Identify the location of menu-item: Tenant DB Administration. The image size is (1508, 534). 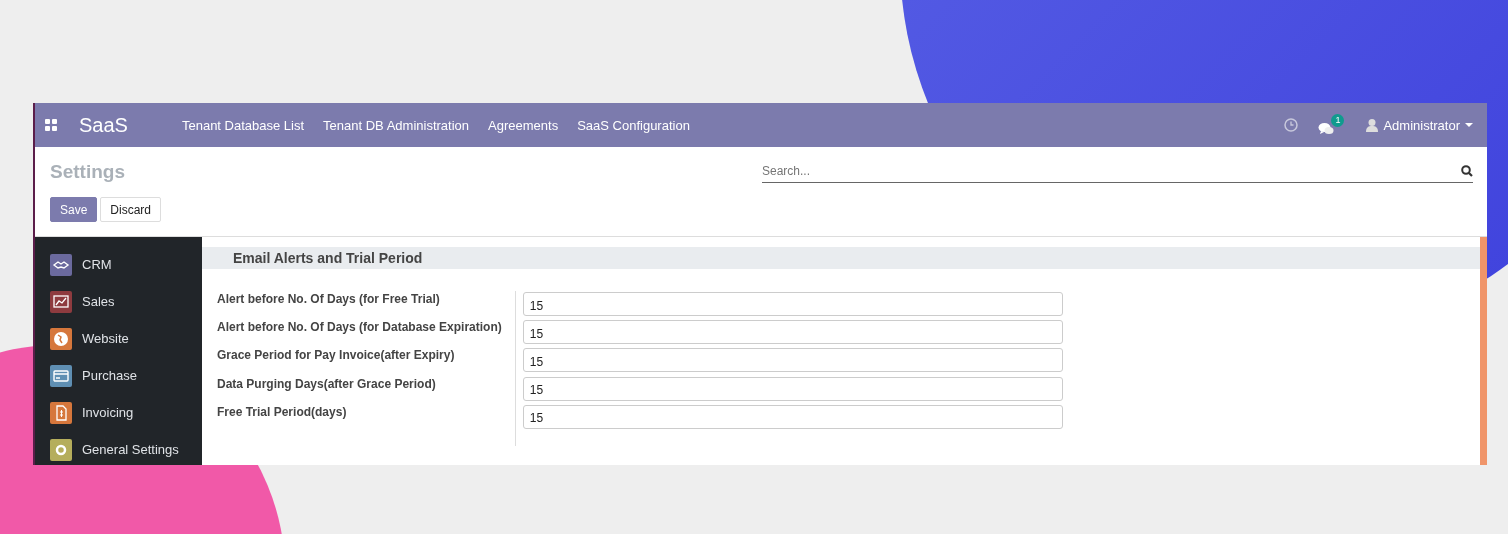
(396, 125).